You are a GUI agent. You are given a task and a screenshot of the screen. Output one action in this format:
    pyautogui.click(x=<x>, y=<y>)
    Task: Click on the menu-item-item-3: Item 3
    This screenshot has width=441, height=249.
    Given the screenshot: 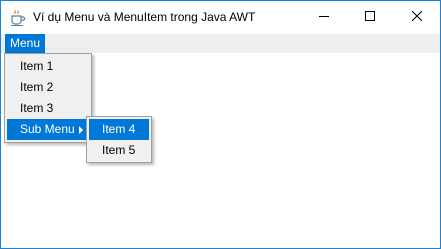 What is the action you would take?
    pyautogui.click(x=48, y=108)
    